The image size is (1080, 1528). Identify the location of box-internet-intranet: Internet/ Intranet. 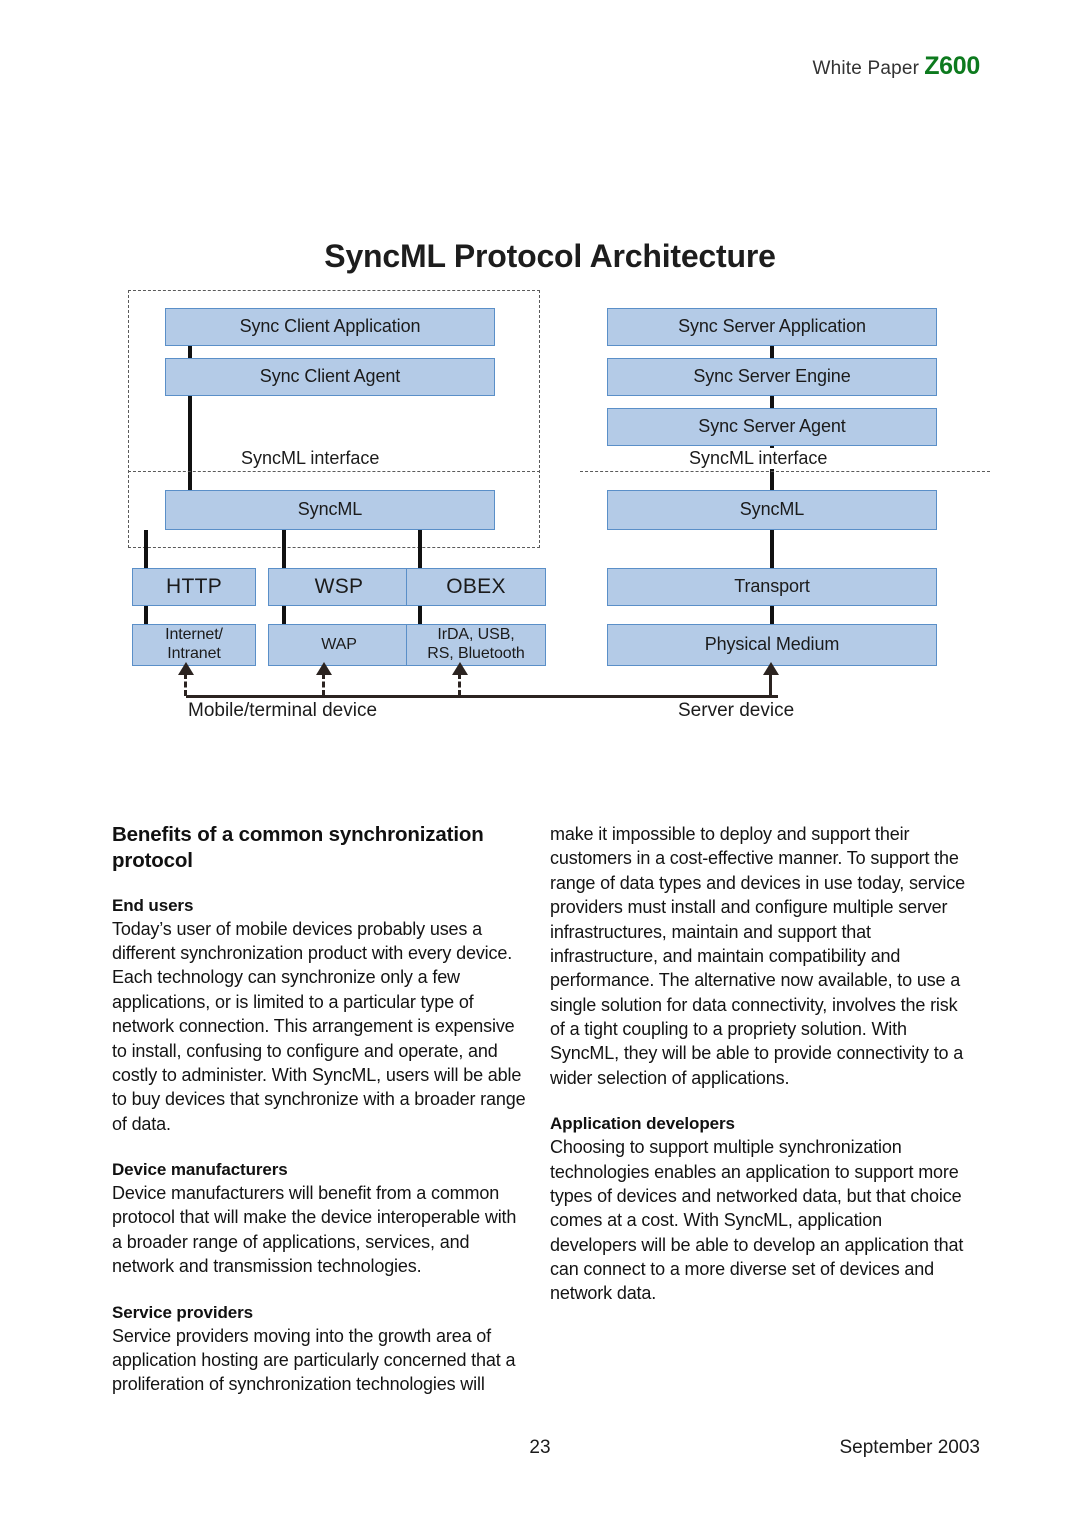
(194, 645).